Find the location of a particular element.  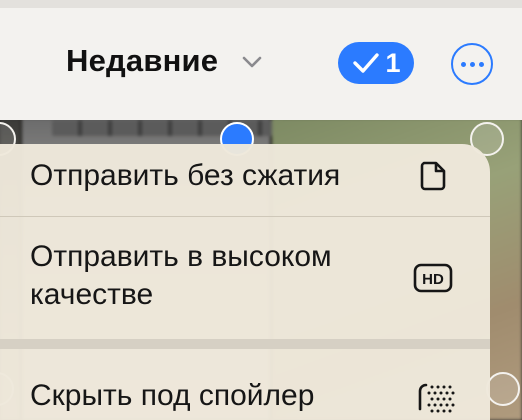

menu-section-separator is located at coordinates (245, 344).